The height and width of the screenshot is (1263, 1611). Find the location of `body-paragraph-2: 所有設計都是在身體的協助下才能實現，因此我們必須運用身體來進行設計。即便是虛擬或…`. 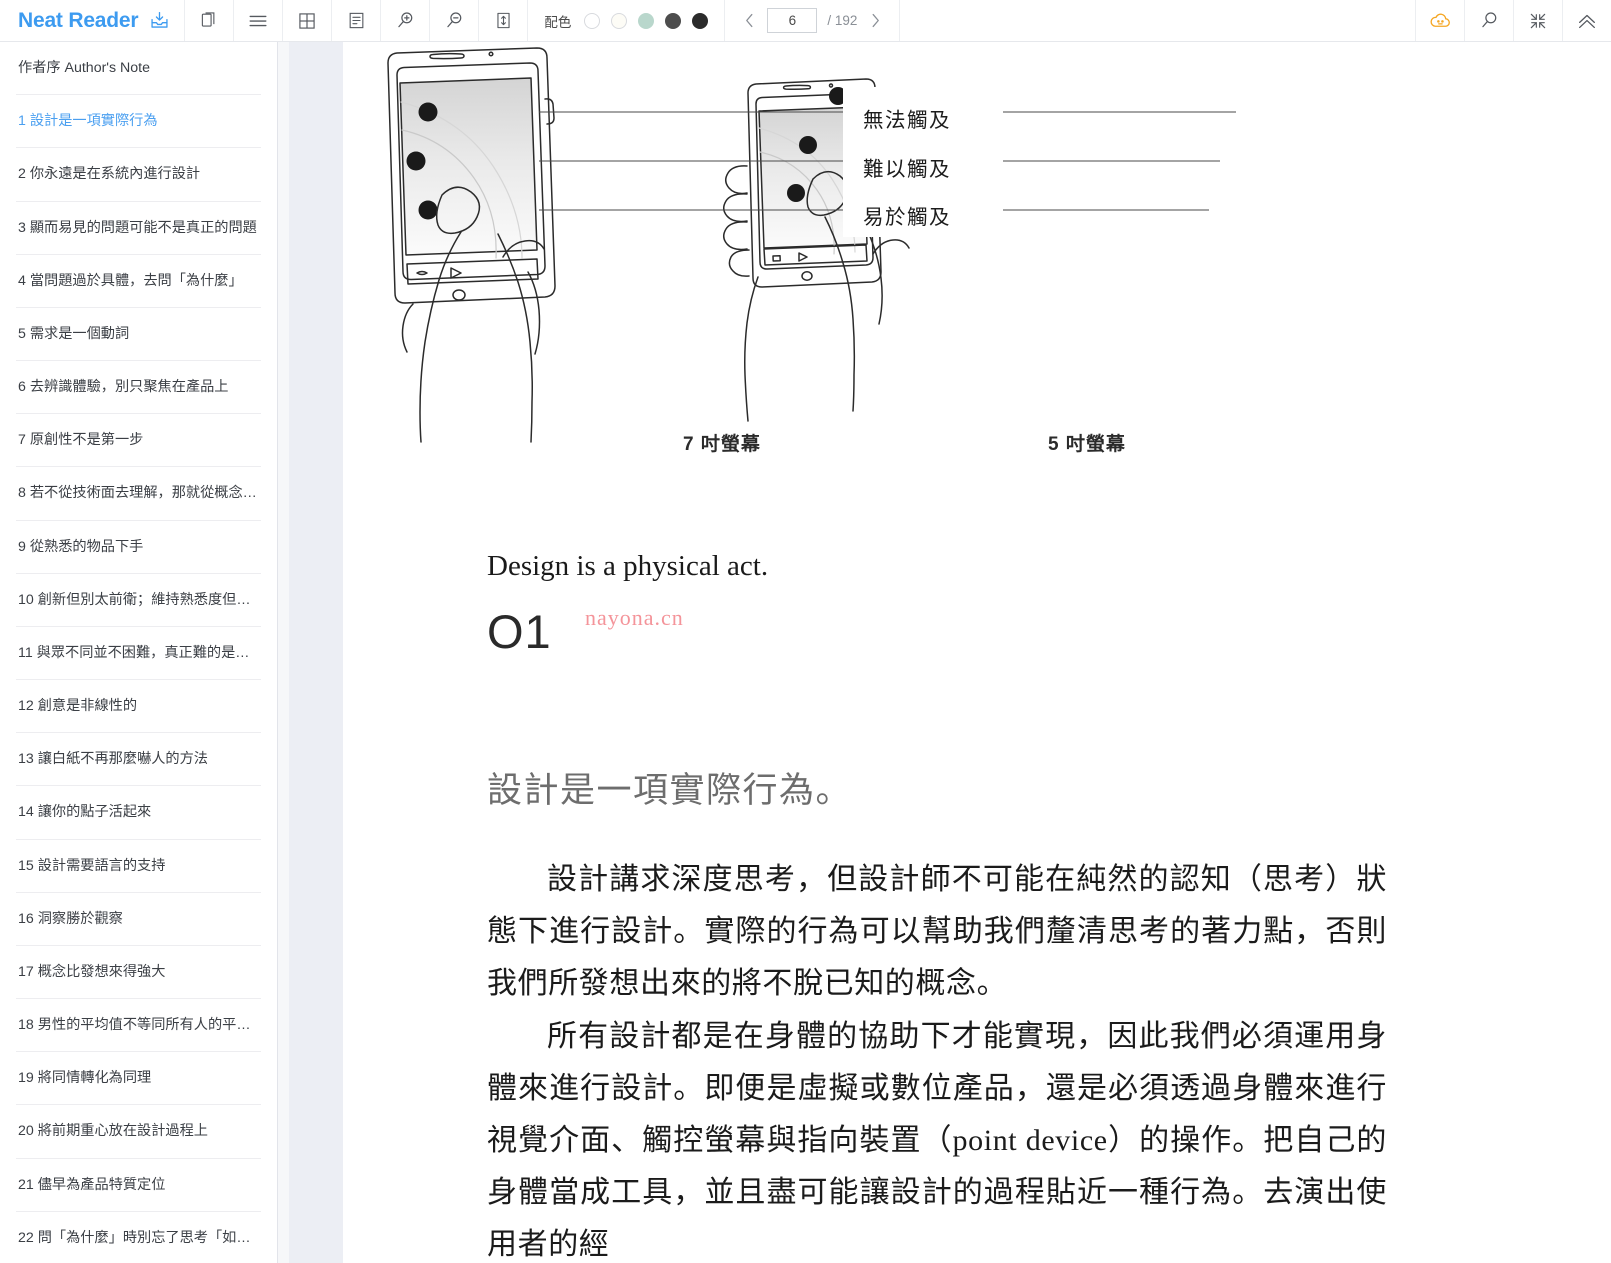

body-paragraph-2: 所有設計都是在身體的協助下才能實現，因此我們必須運用身體來進行設計。即便是虛擬或… is located at coordinates (937, 1140).